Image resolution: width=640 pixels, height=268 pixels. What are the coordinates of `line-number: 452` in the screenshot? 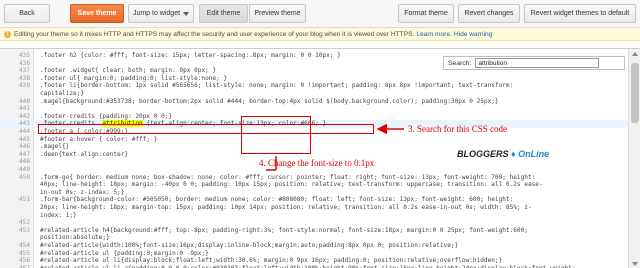 It's located at (24, 223).